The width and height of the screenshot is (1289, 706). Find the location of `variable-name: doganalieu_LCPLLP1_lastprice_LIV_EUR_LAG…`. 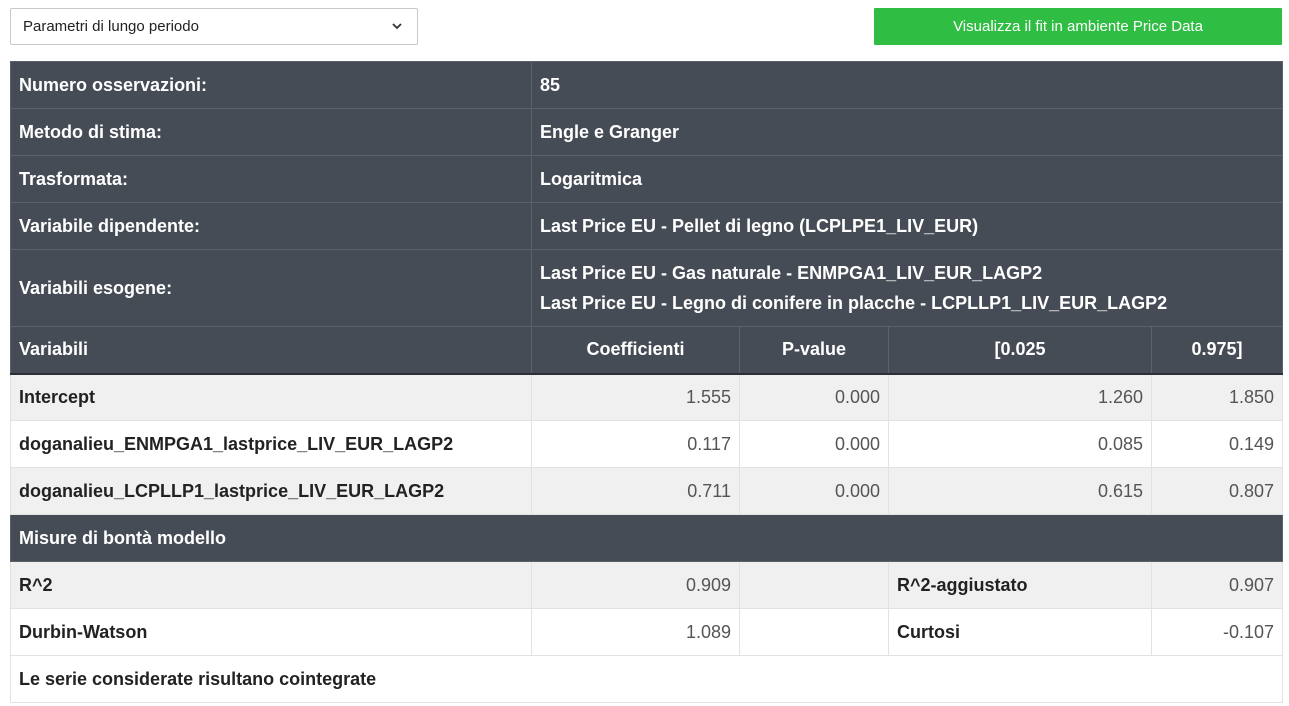

variable-name: doganalieu_LCPLLP1_lastprice_LIV_EUR_LAG… is located at coordinates (271, 491).